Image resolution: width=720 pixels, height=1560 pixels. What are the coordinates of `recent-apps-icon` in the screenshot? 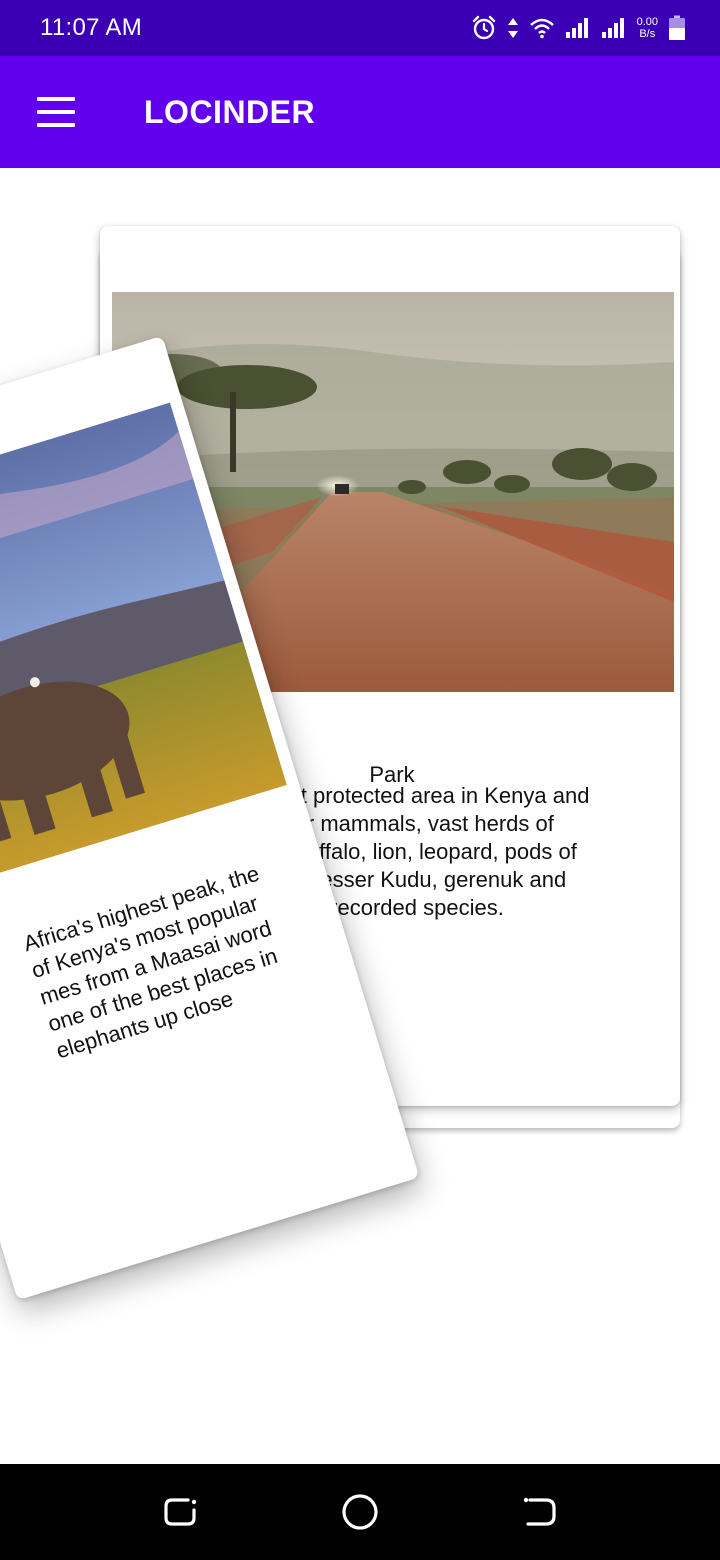 It's located at (180, 1512).